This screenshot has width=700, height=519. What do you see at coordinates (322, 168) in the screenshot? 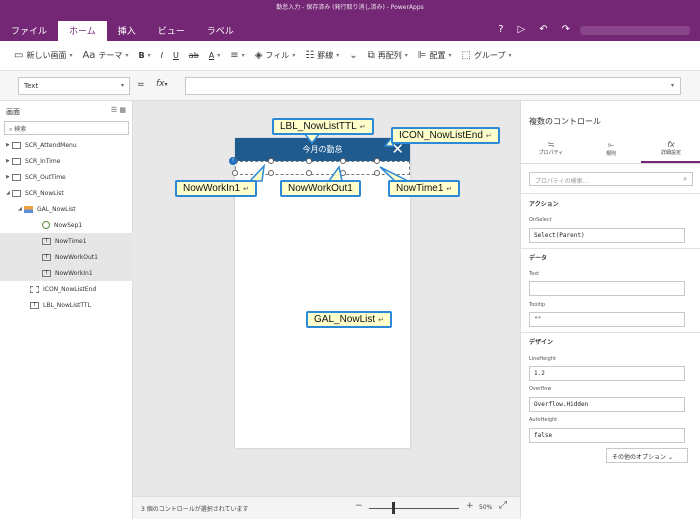
I see `gallery-selection-box` at bounding box center [322, 168].